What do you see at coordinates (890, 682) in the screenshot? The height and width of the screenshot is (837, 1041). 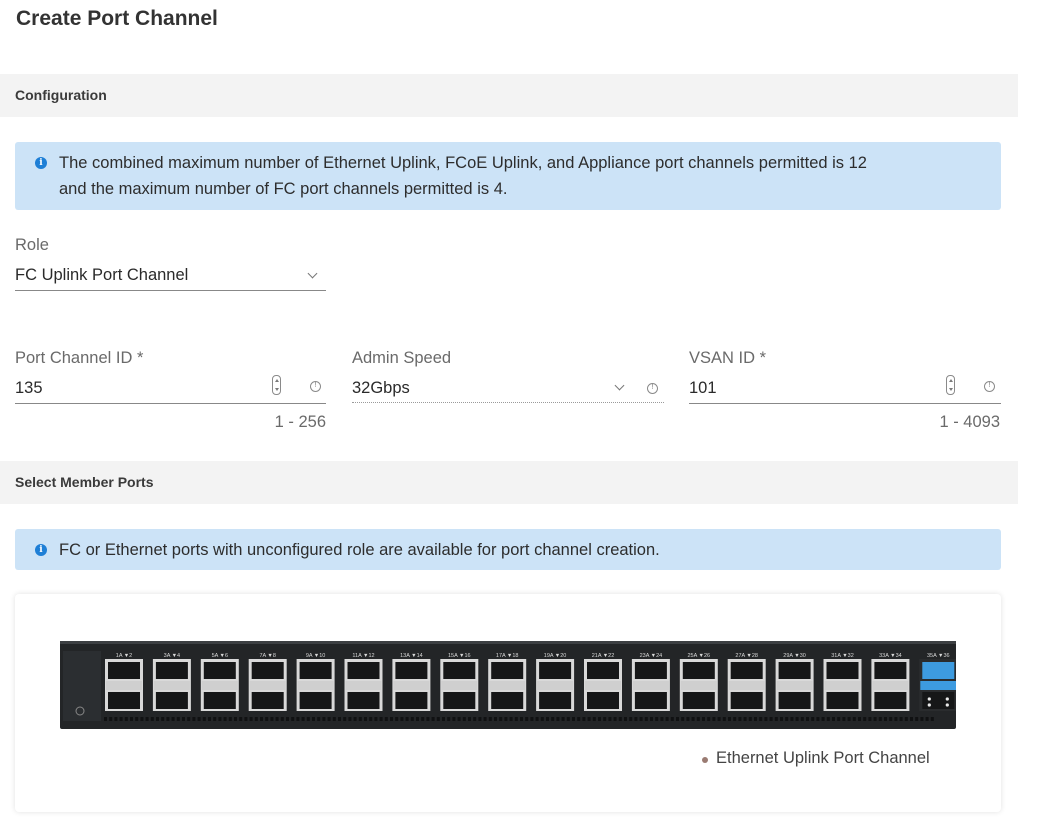 I see `port-pair: 33A ▼34` at bounding box center [890, 682].